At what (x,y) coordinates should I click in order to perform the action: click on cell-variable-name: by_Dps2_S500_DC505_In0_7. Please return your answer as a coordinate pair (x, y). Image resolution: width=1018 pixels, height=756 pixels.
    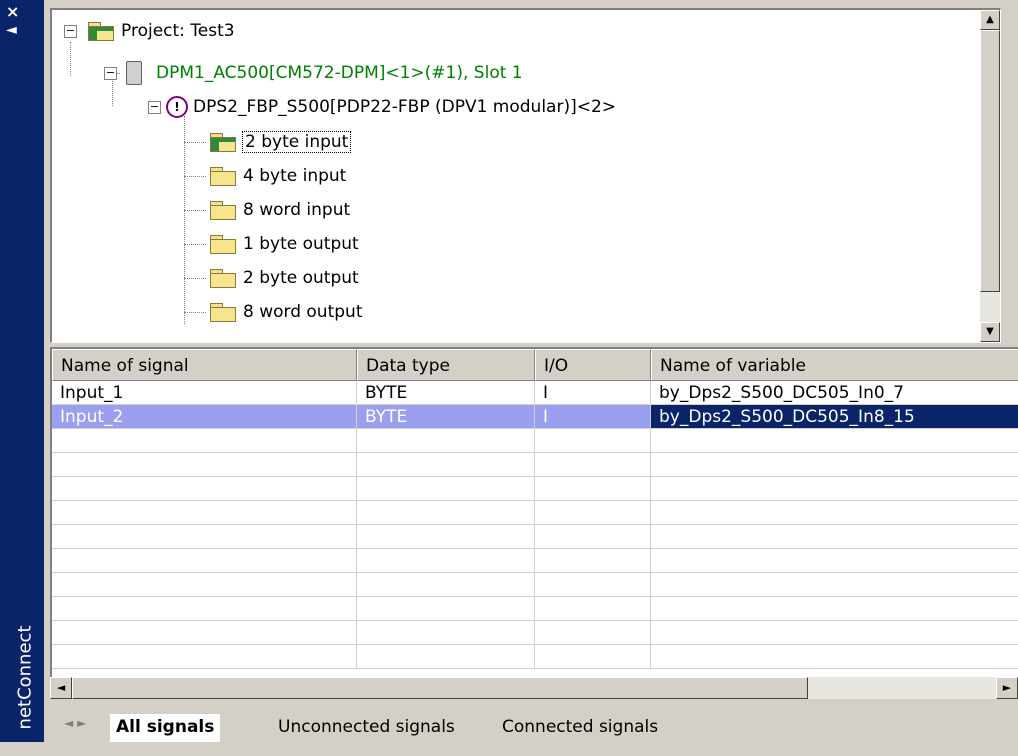
    Looking at the image, I should click on (834, 393).